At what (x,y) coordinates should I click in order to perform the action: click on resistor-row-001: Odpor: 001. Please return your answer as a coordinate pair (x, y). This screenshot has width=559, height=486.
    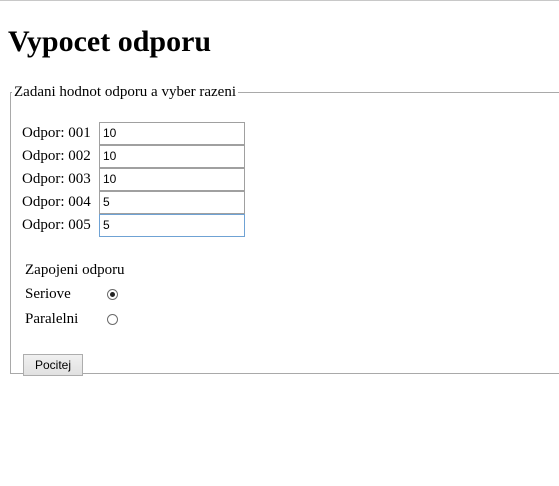
    Looking at the image, I should click on (133, 133).